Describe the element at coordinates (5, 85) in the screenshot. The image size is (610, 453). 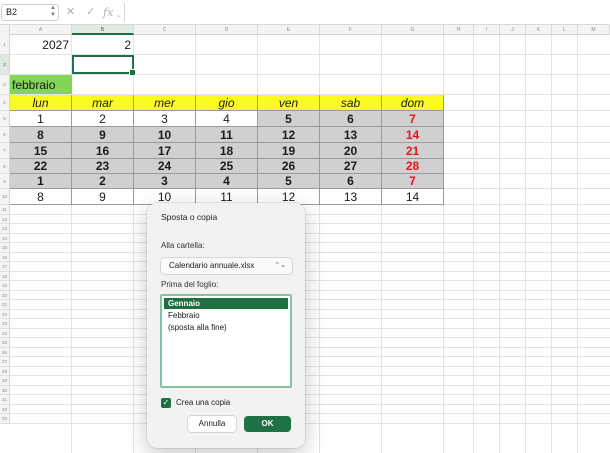
I see `row-header-3: 3` at that location.